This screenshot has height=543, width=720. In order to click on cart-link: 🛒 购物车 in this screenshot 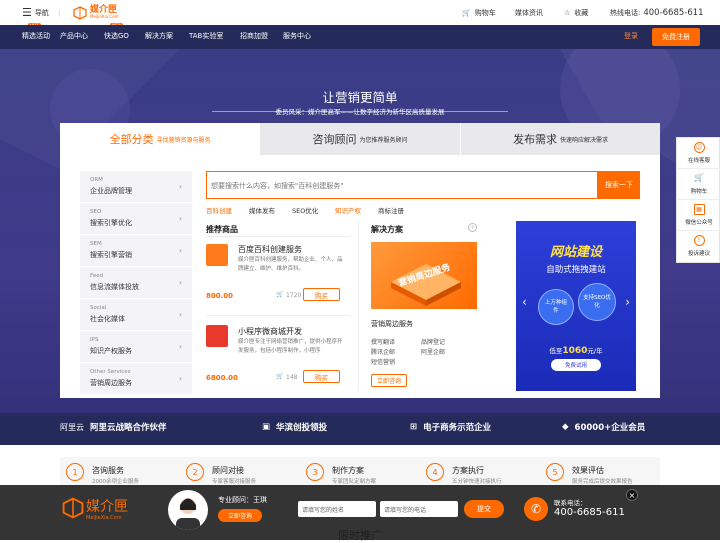, I will do `click(479, 12)`.